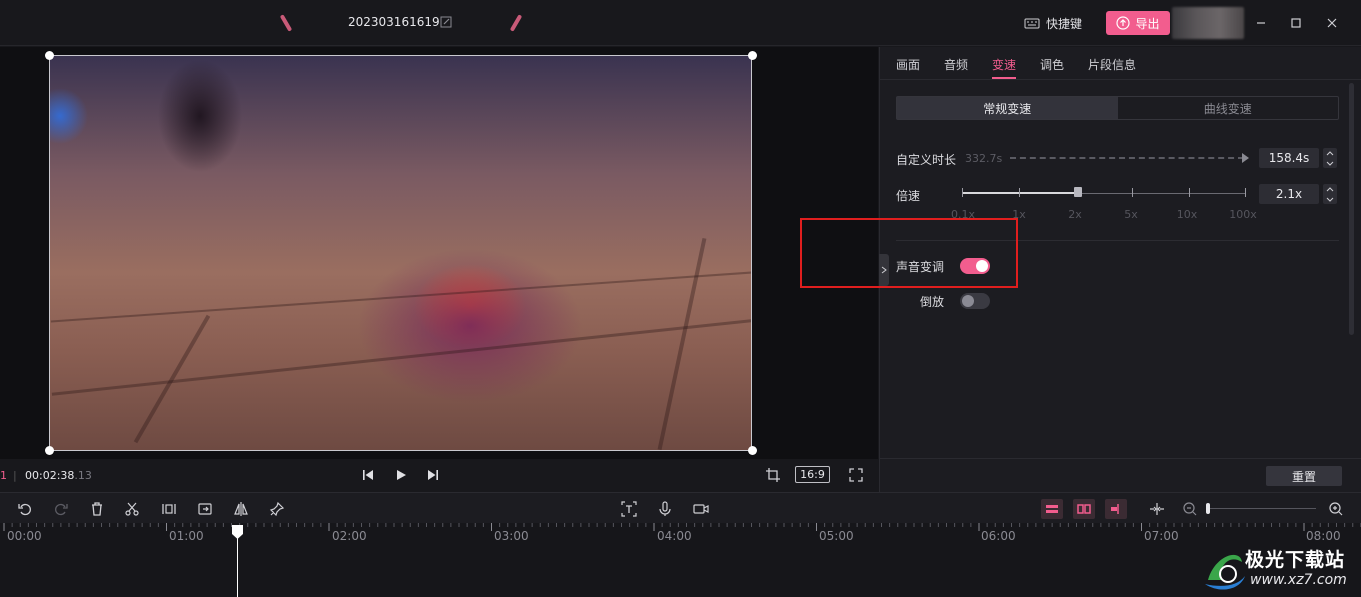  What do you see at coordinates (1075, 214) in the screenshot?
I see `speed-tick-label: 2x` at bounding box center [1075, 214].